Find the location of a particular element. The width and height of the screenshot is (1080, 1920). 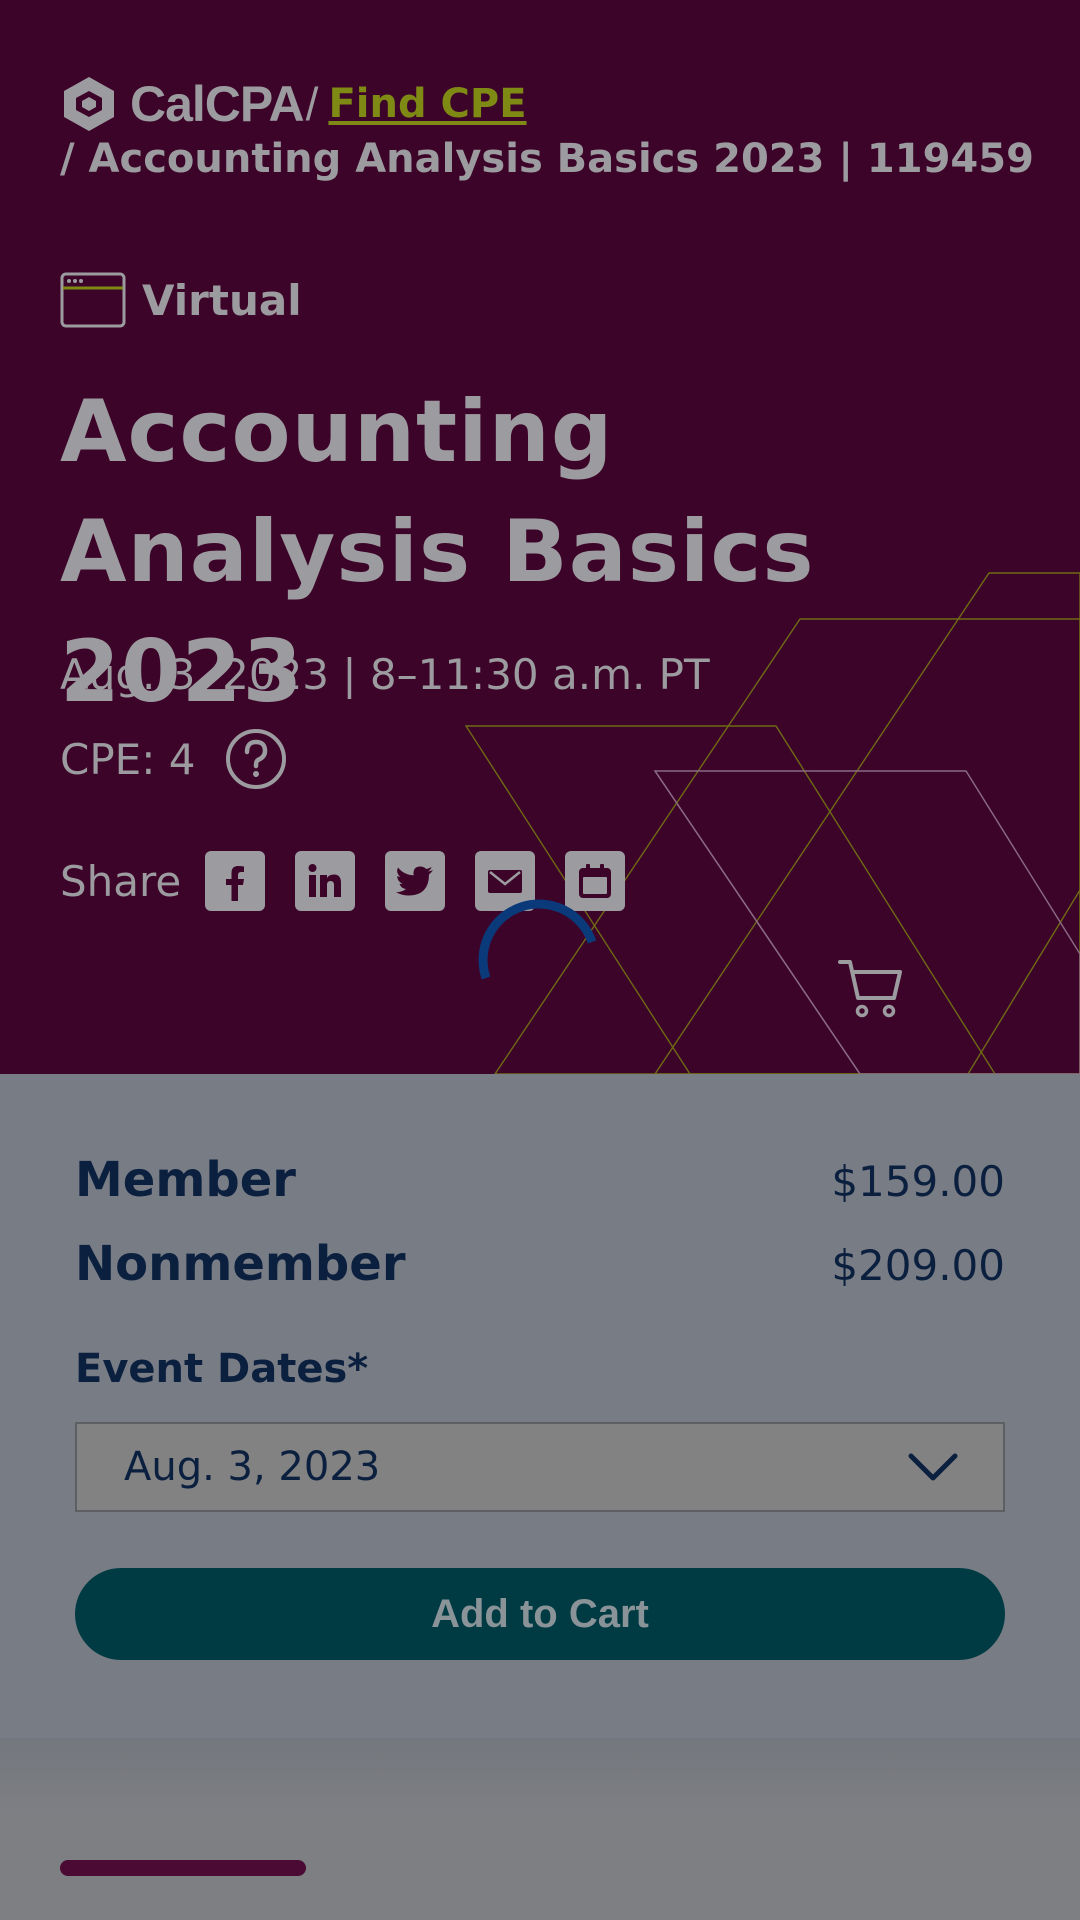

linkedin-icon is located at coordinates (325, 880).